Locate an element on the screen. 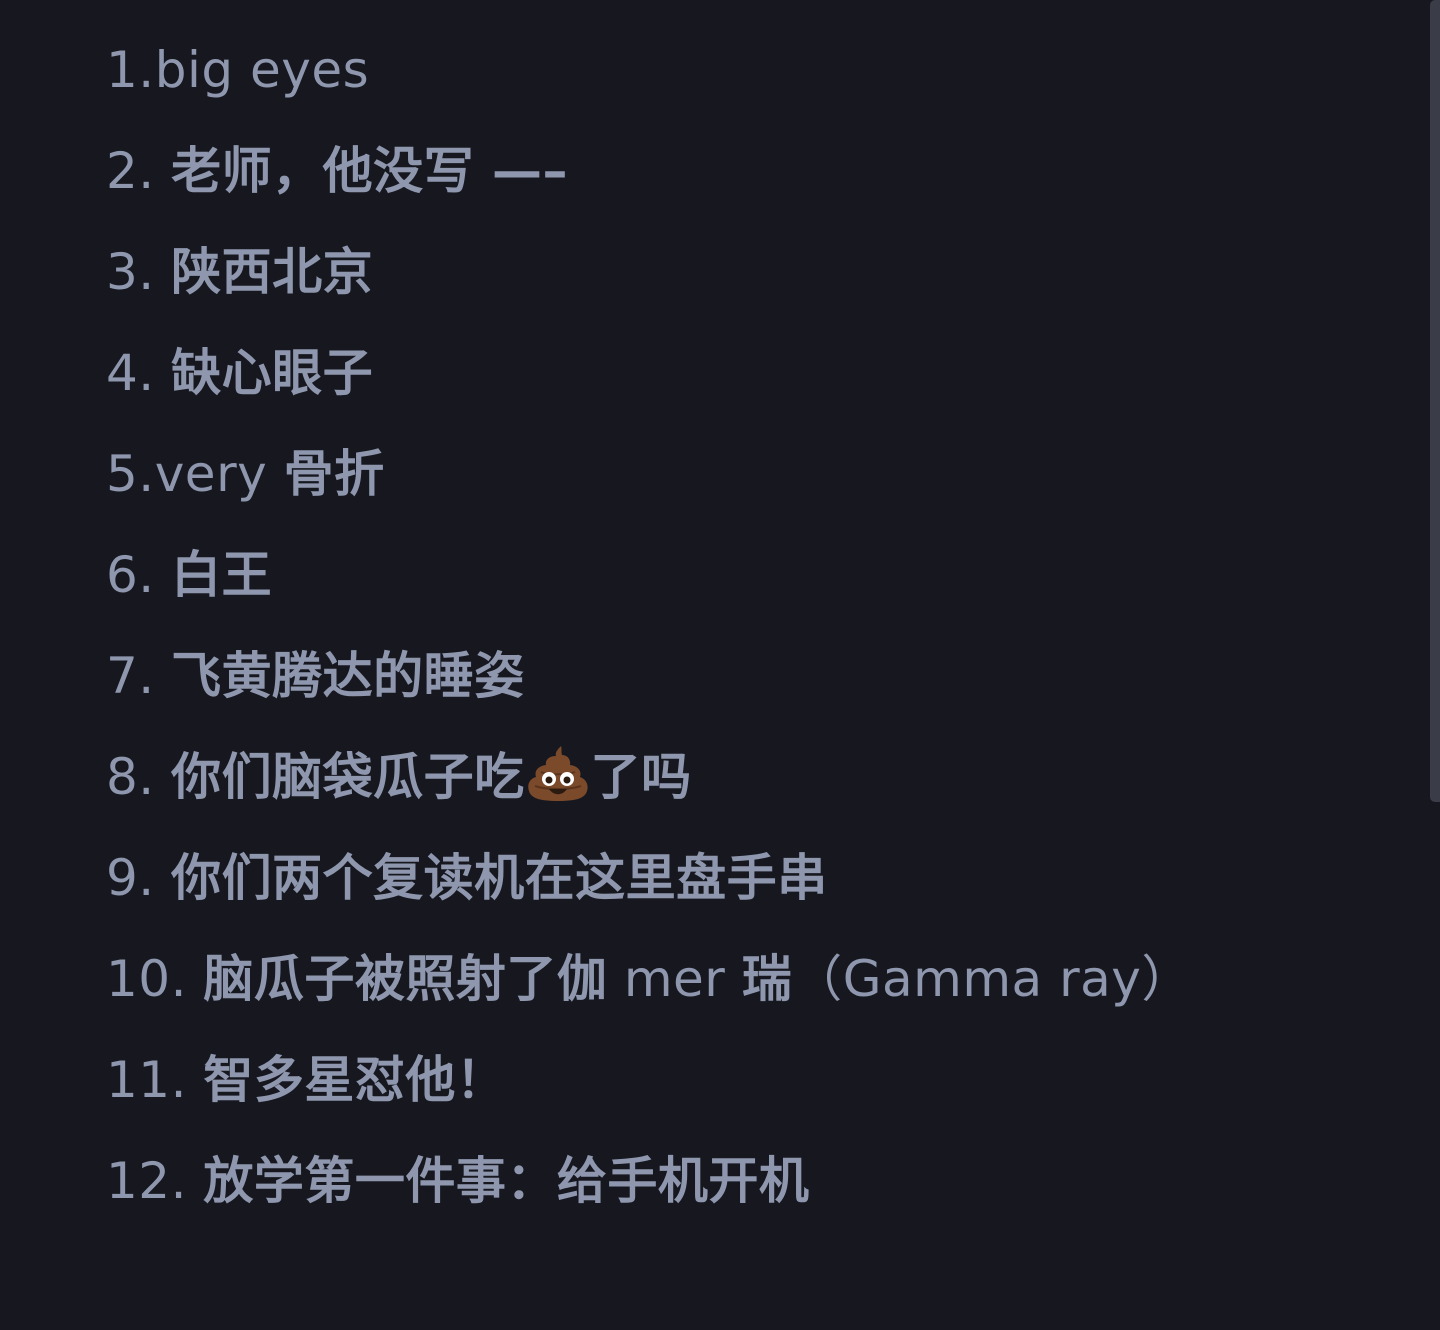 Image resolution: width=1440 pixels, height=1330 pixels. item-number: 11. is located at coordinates (155, 1080).